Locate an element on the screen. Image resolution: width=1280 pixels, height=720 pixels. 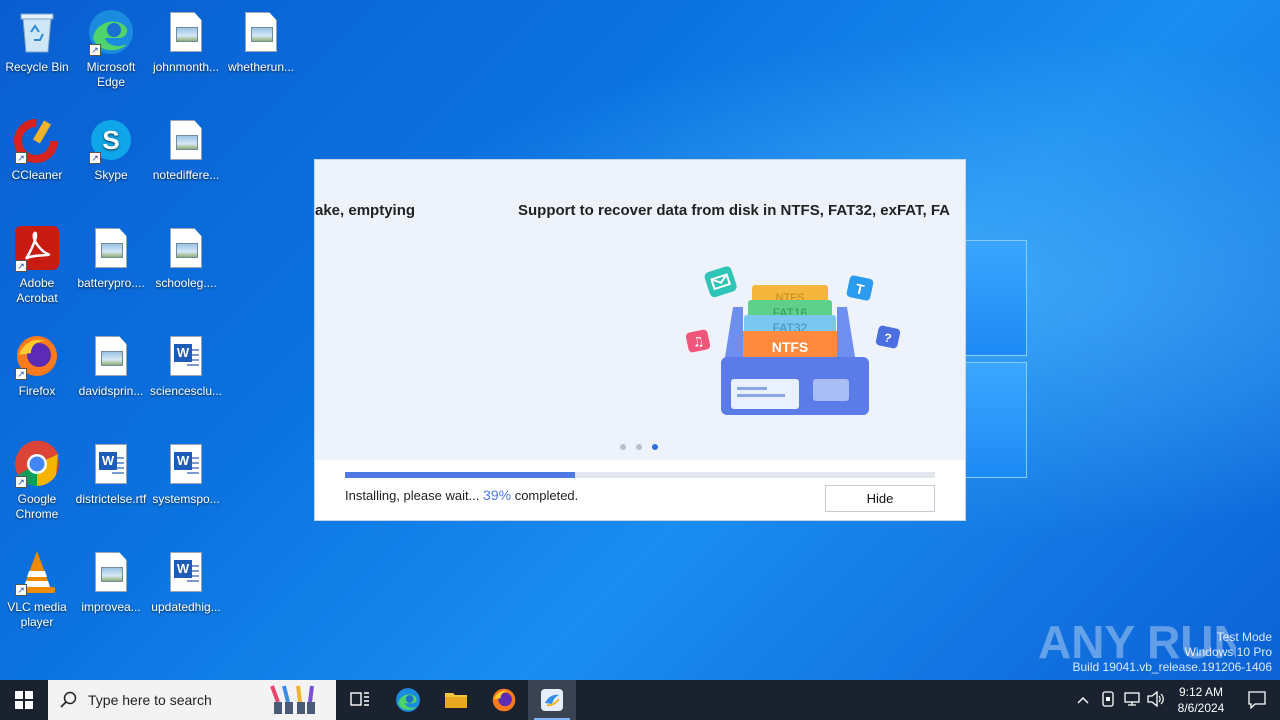
acrobat-icon: ↗ is located at coordinates (37, 248).